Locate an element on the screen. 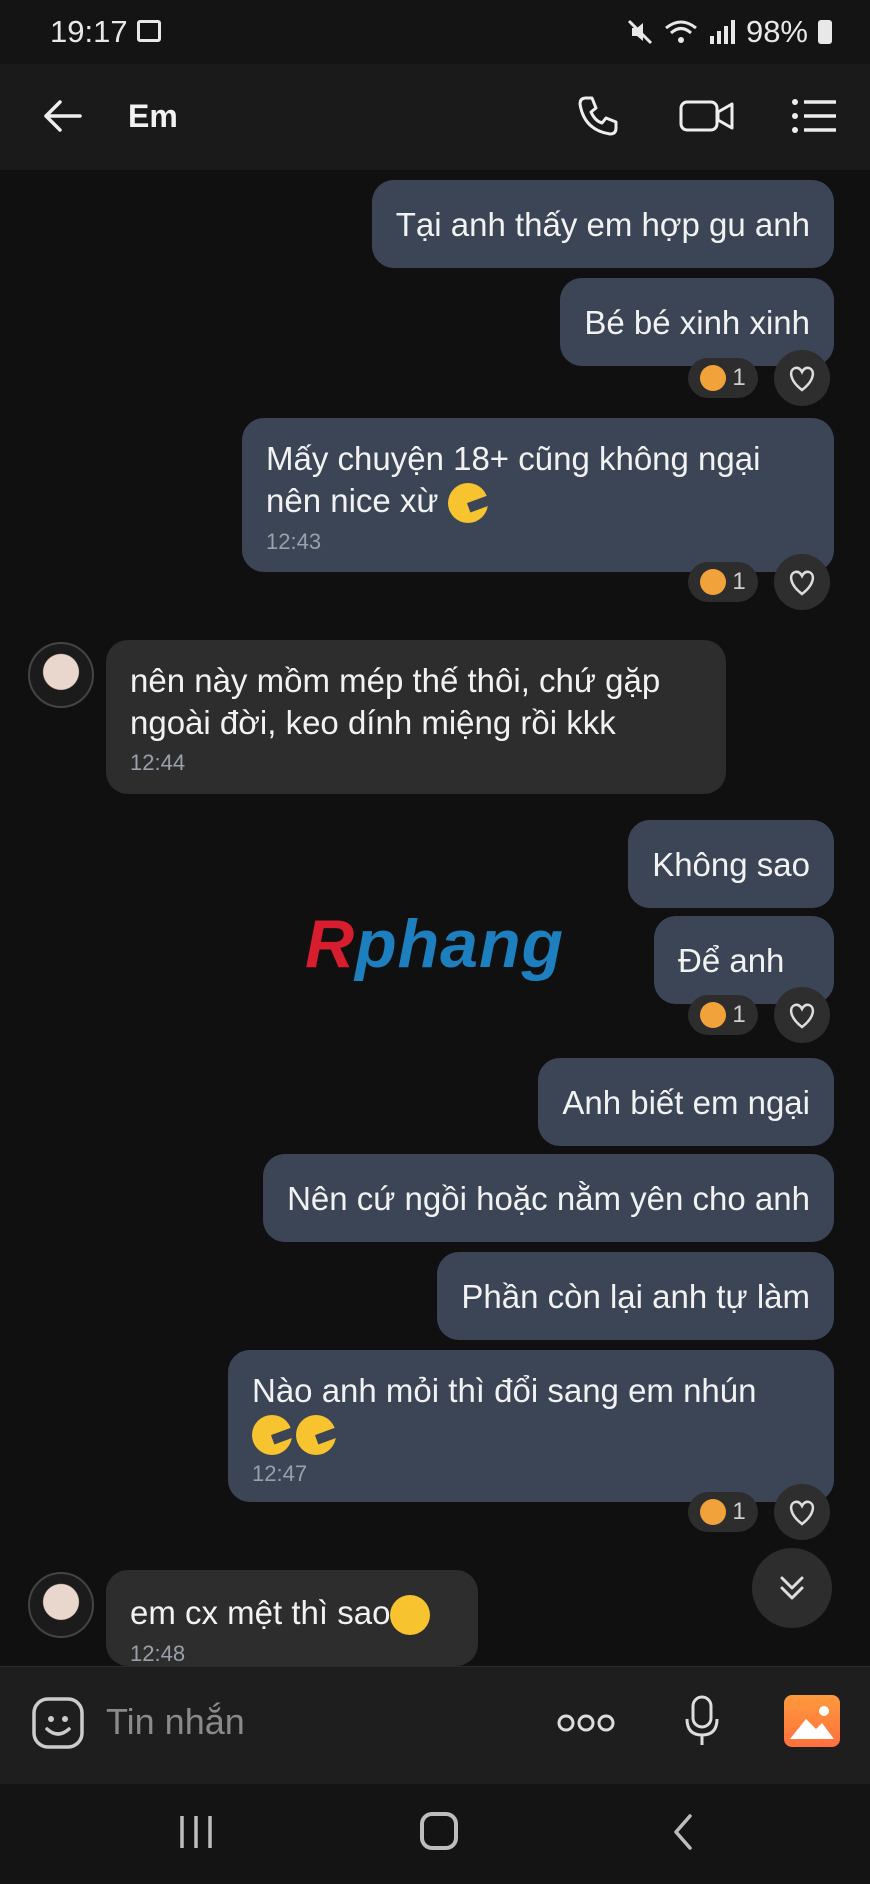  message-text: nên này mồm mép thế thôi, chứ gặp is located at coordinates (395, 680).